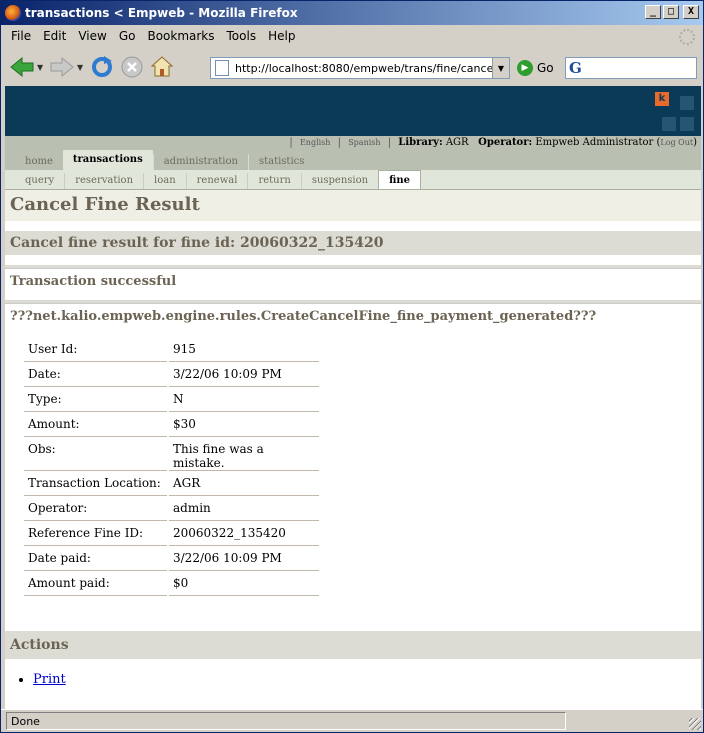 This screenshot has height=733, width=704. I want to click on table-row: Operator: admin, so click(171, 509).